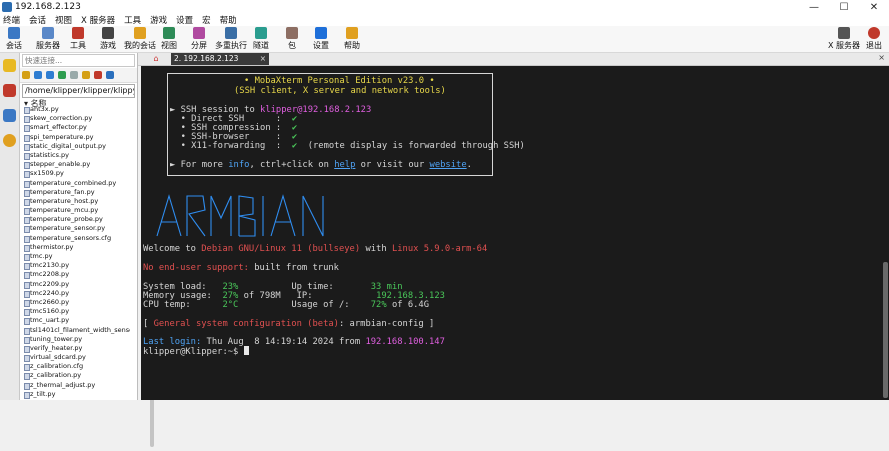  I want to click on toolbar-tools-button: 工具, so click(78, 39).